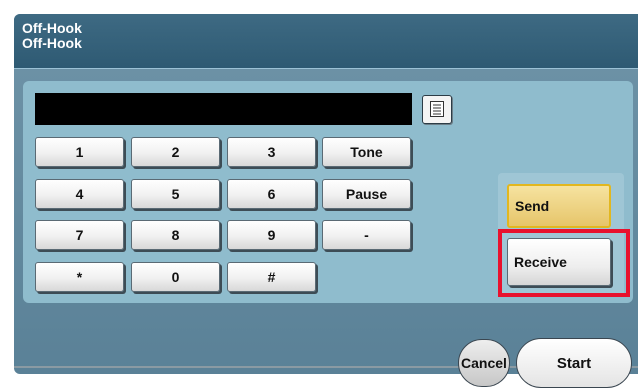 The image size is (638, 390). I want to click on key-1: 1, so click(79, 152).